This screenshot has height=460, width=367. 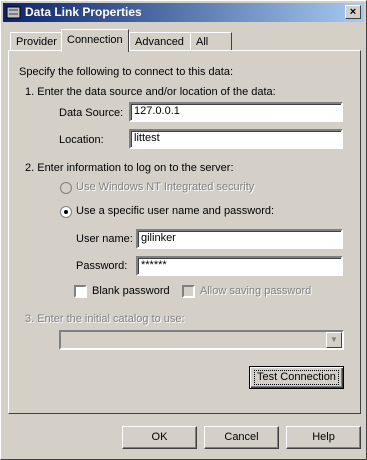 What do you see at coordinates (105, 319) in the screenshot?
I see `step3-heading: 3. Enter the initial catalog to use:` at bounding box center [105, 319].